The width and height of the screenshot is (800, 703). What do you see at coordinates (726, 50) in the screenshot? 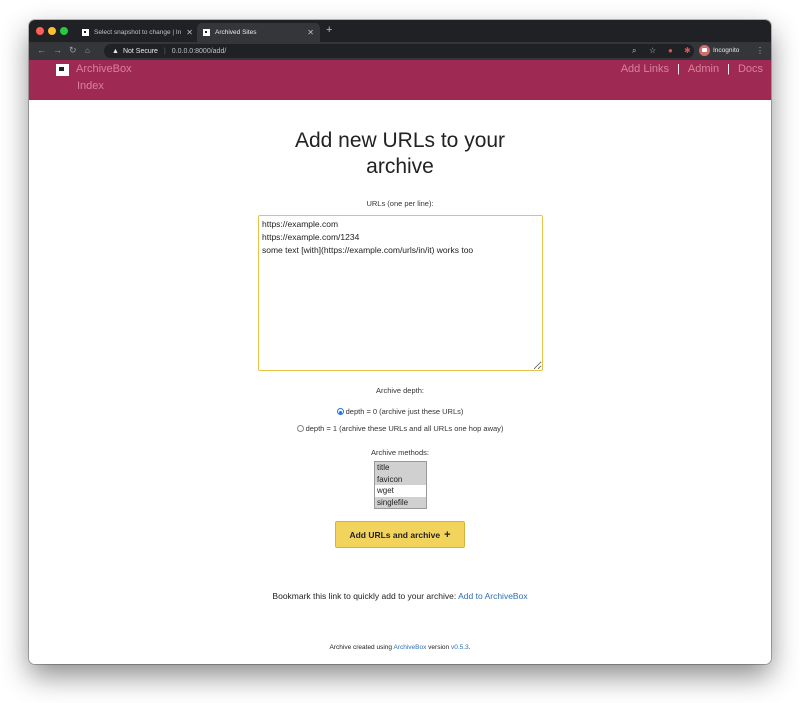
I see `incognito-label: Incognito` at bounding box center [726, 50].